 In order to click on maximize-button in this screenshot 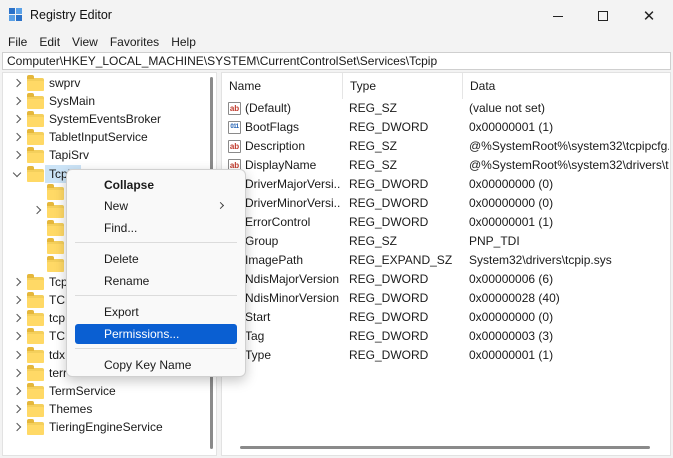, I will do `click(603, 16)`.